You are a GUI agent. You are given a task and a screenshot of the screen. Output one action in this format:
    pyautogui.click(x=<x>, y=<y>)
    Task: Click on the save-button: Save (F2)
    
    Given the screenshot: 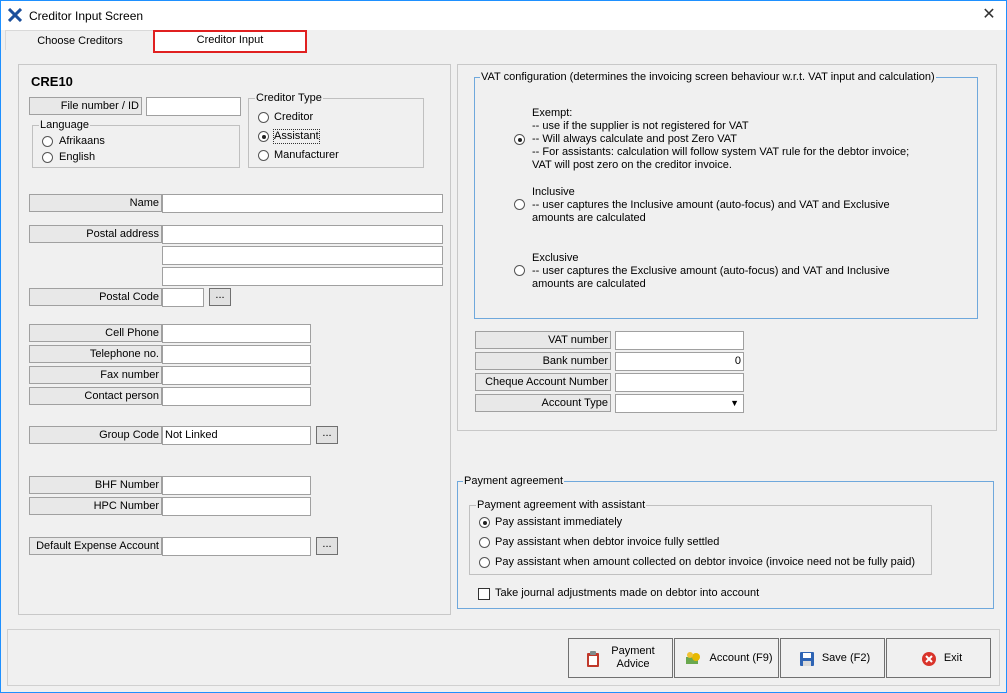 What is the action you would take?
    pyautogui.click(x=832, y=658)
    